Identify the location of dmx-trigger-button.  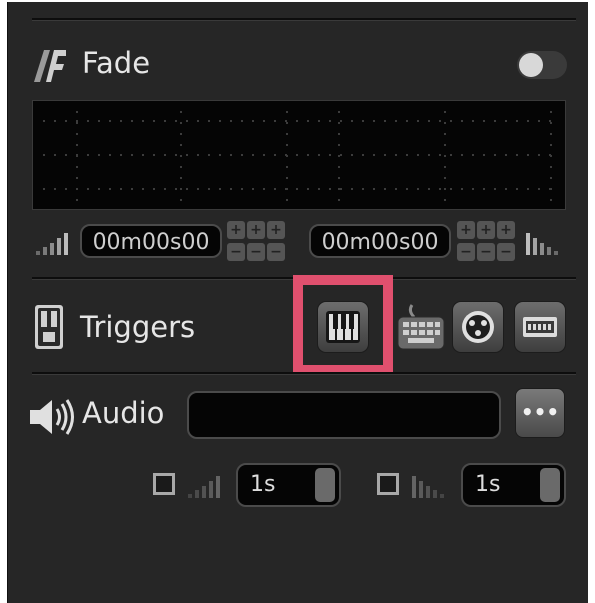
(478, 327).